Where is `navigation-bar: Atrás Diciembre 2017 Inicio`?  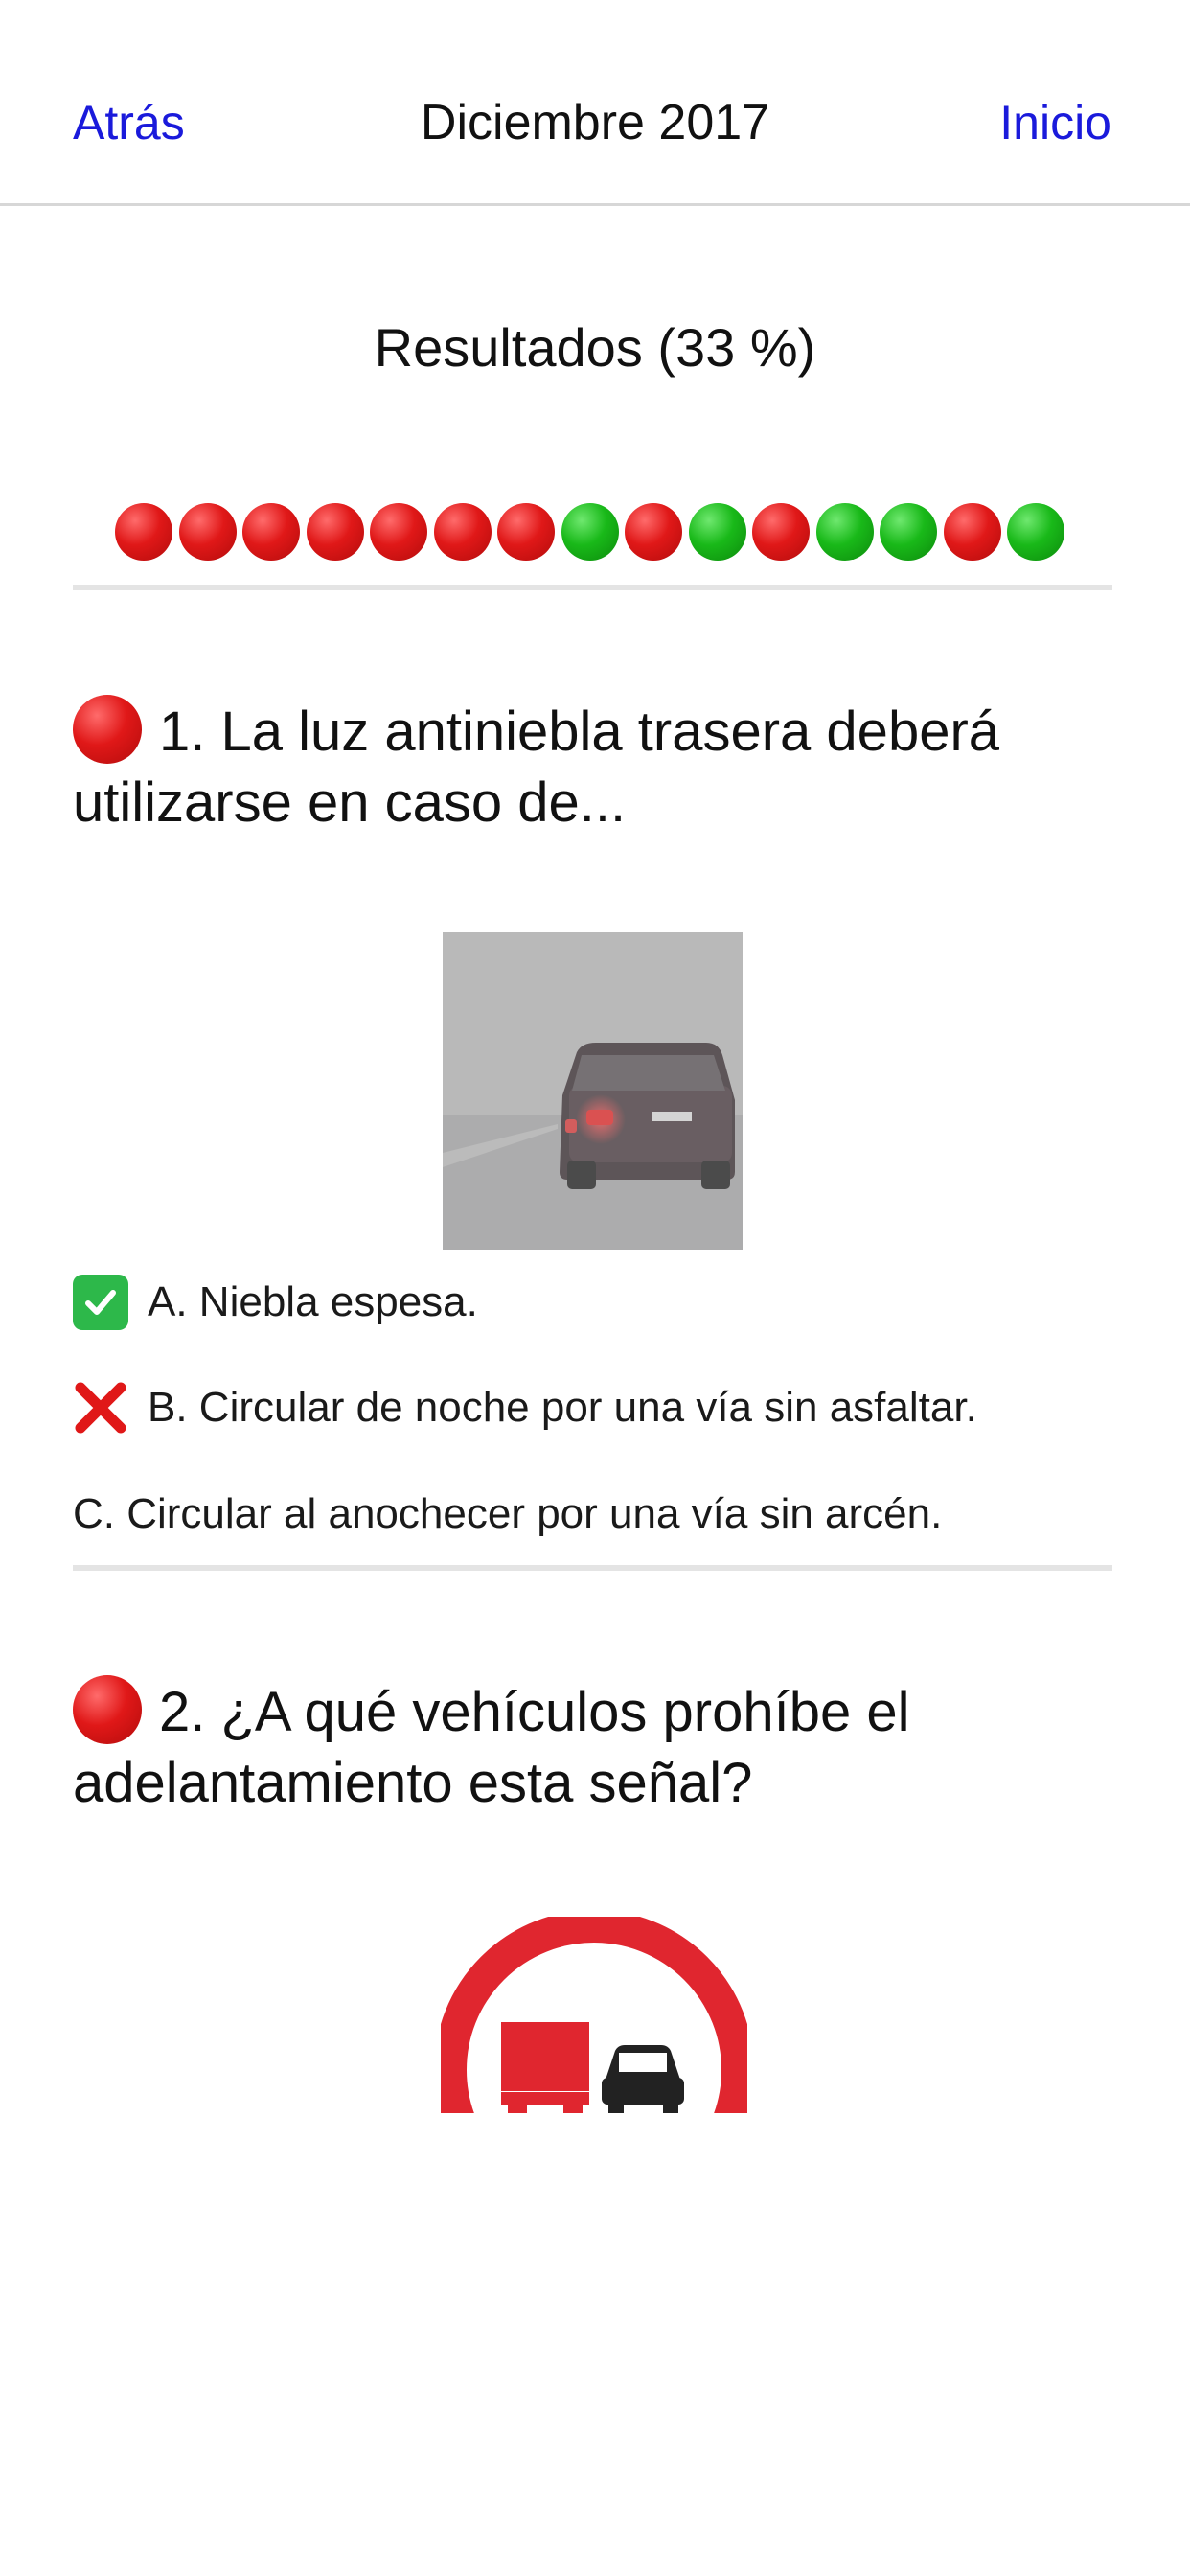 navigation-bar: Atrás Diciembre 2017 Inicio is located at coordinates (595, 103).